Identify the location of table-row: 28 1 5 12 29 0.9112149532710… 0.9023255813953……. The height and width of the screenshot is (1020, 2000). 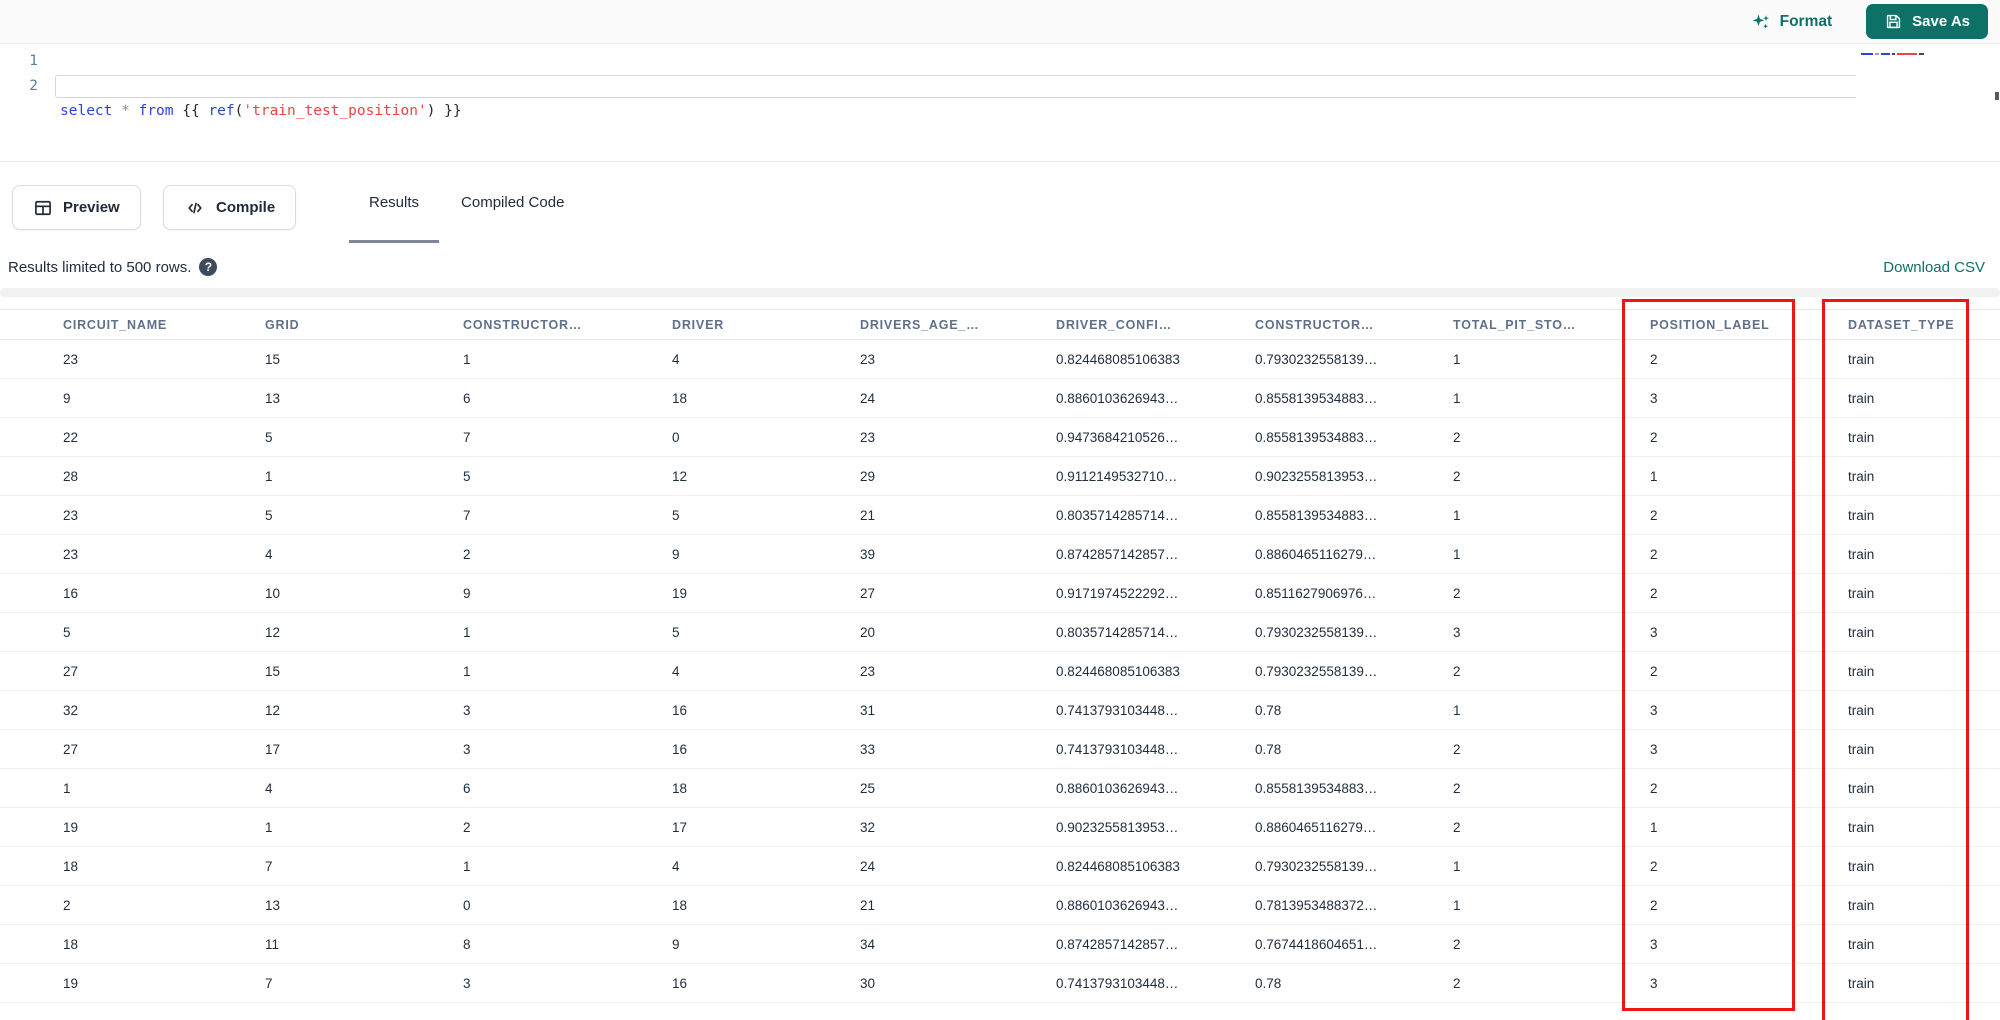
(1000, 476).